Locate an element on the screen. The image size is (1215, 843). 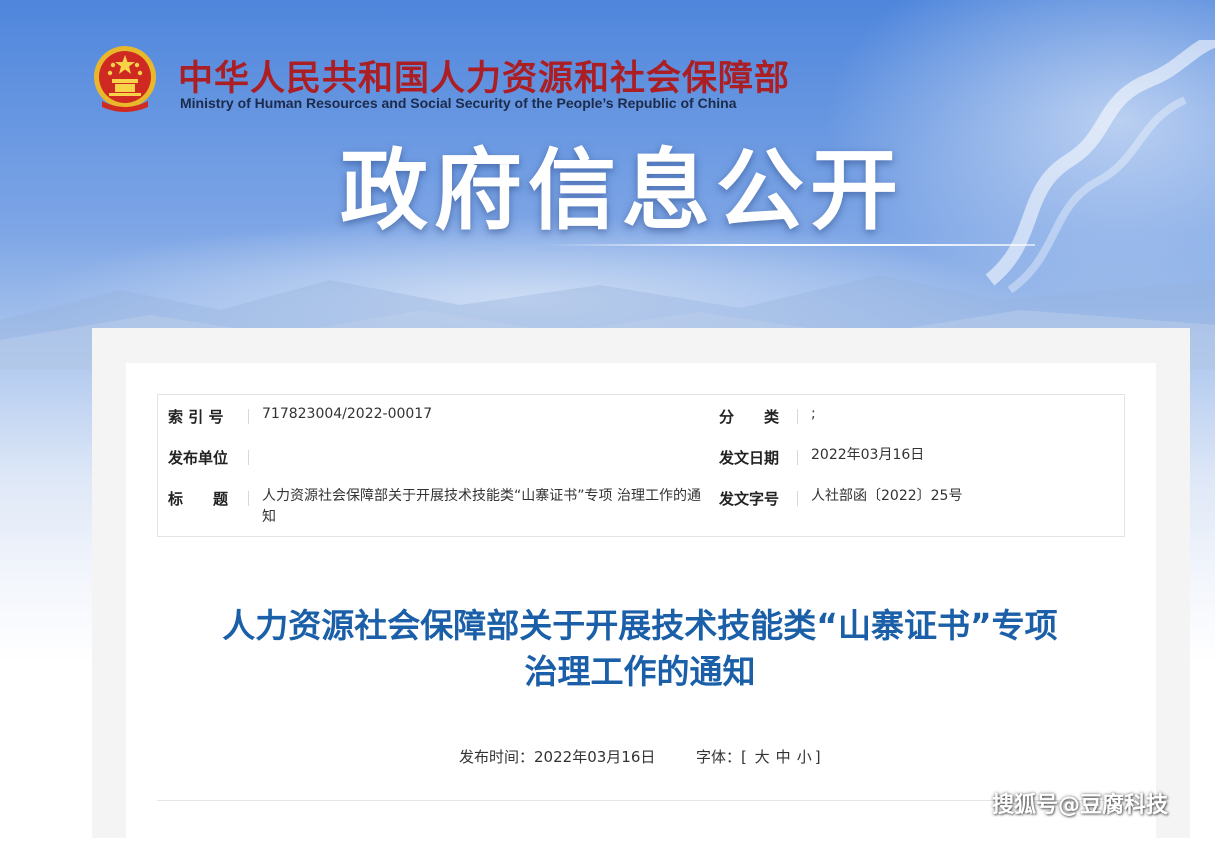
title-label: 标 题 is located at coordinates (198, 499).